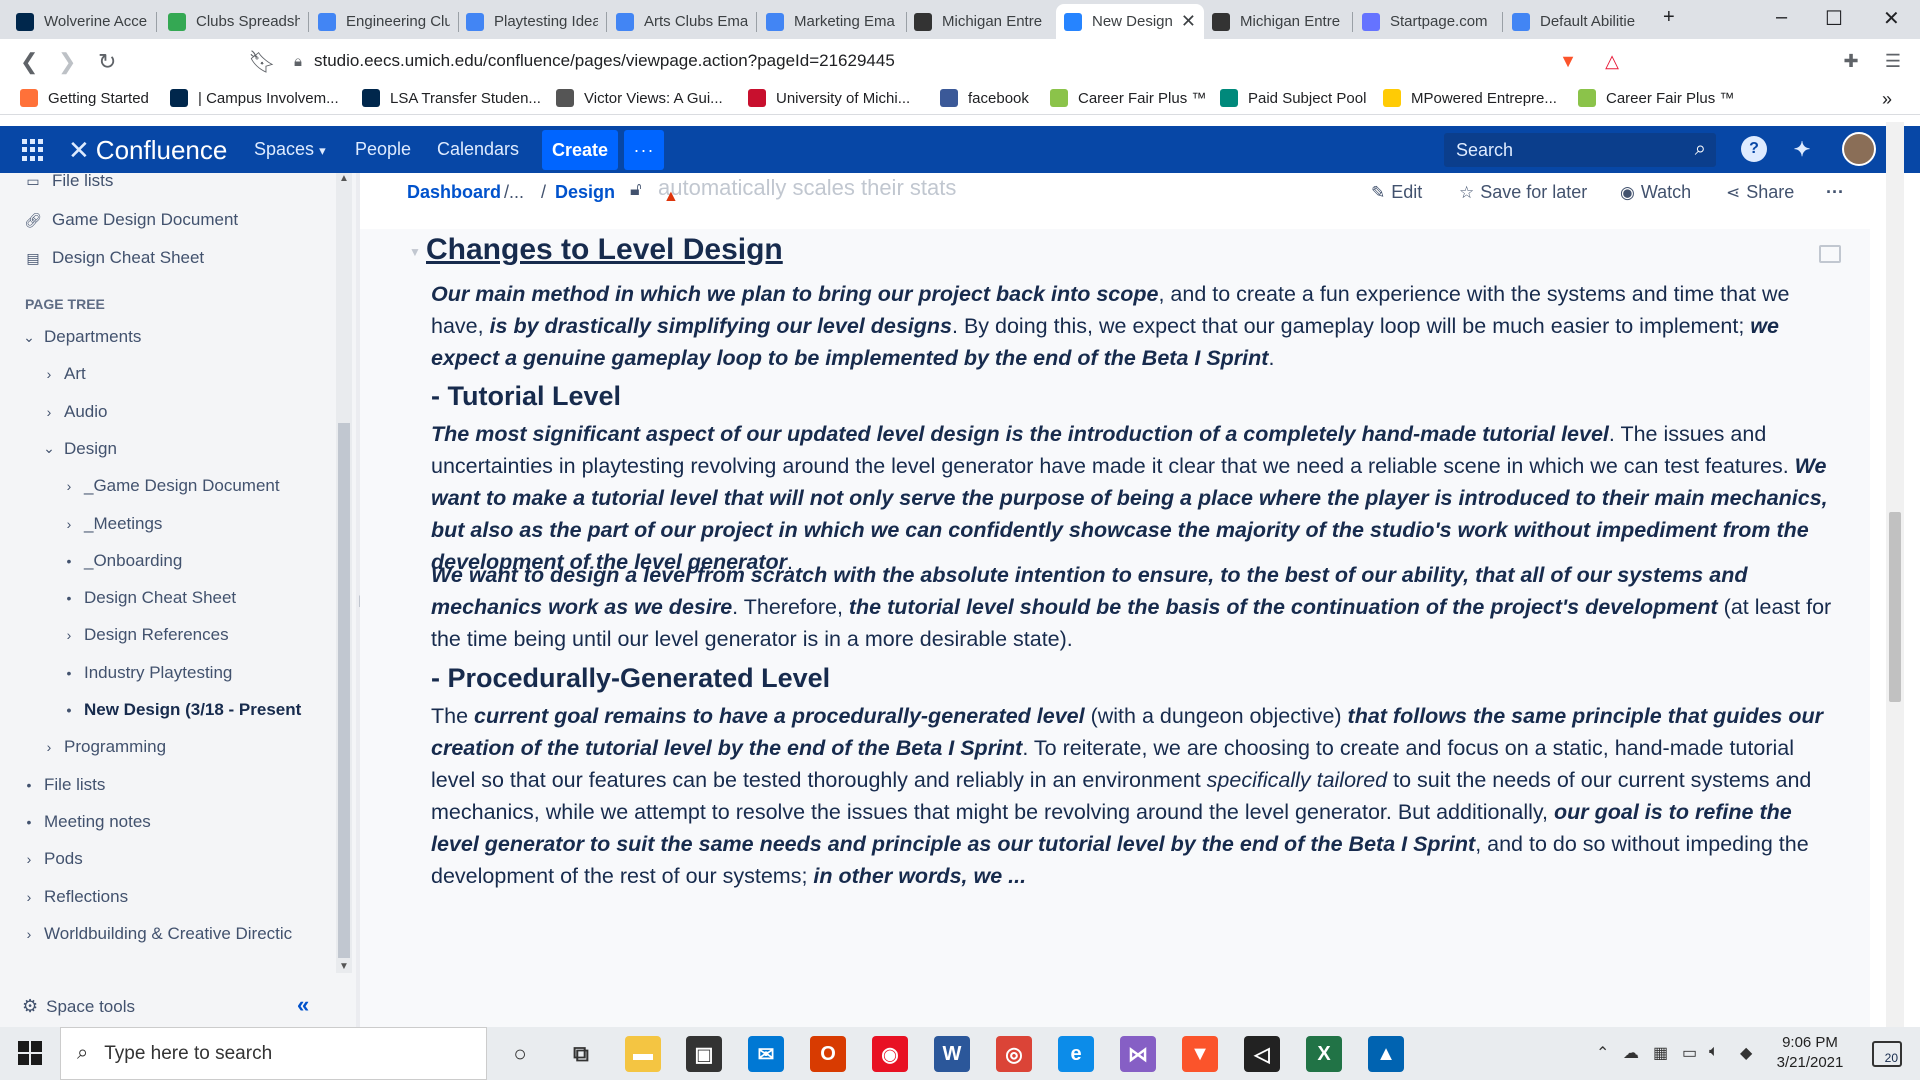 The height and width of the screenshot is (1080, 1920). Describe the element at coordinates (75, 897) in the screenshot. I see `page-tree-item: › Reflections` at that location.